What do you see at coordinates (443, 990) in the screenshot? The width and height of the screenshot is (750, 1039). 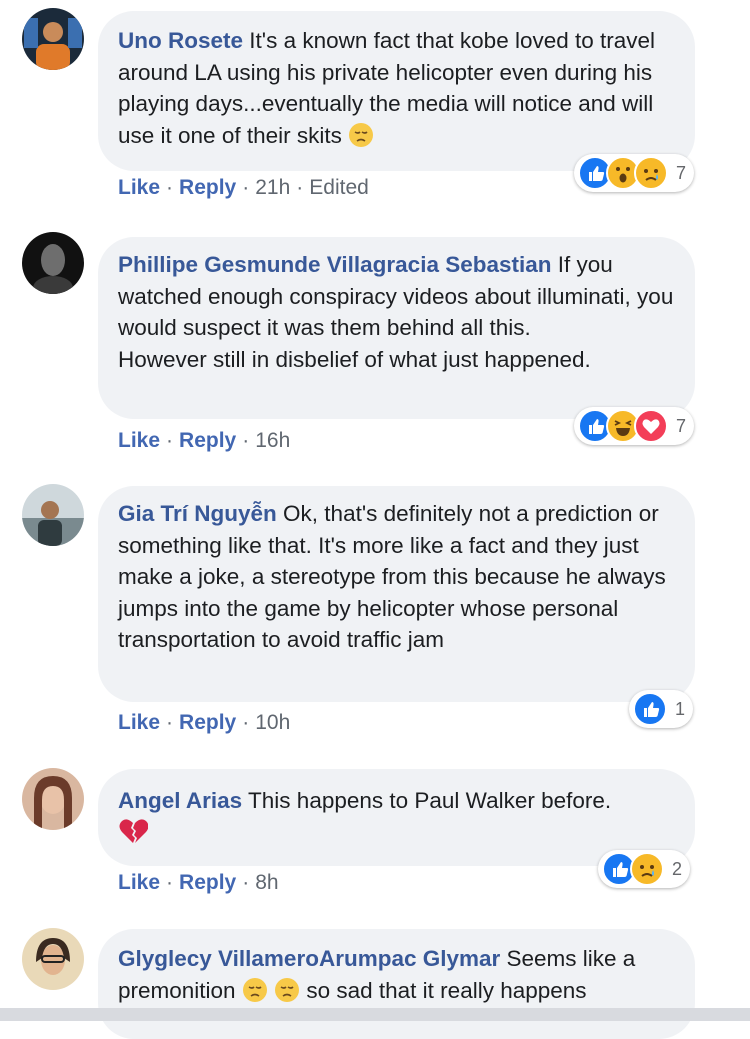 I see `comment-text-tail: so sad that it really happens` at bounding box center [443, 990].